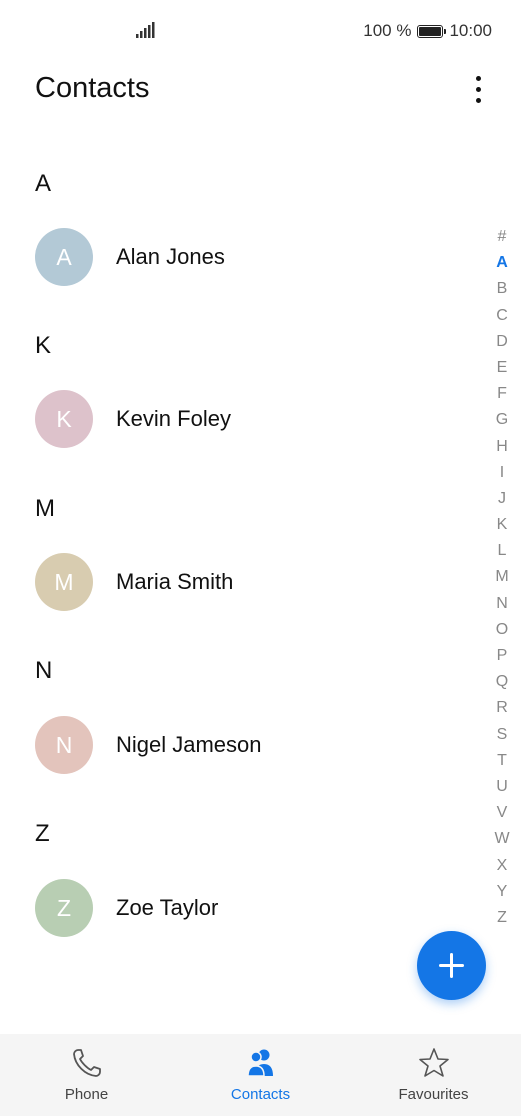  I want to click on alphabet-index-letter: P, so click(502, 656).